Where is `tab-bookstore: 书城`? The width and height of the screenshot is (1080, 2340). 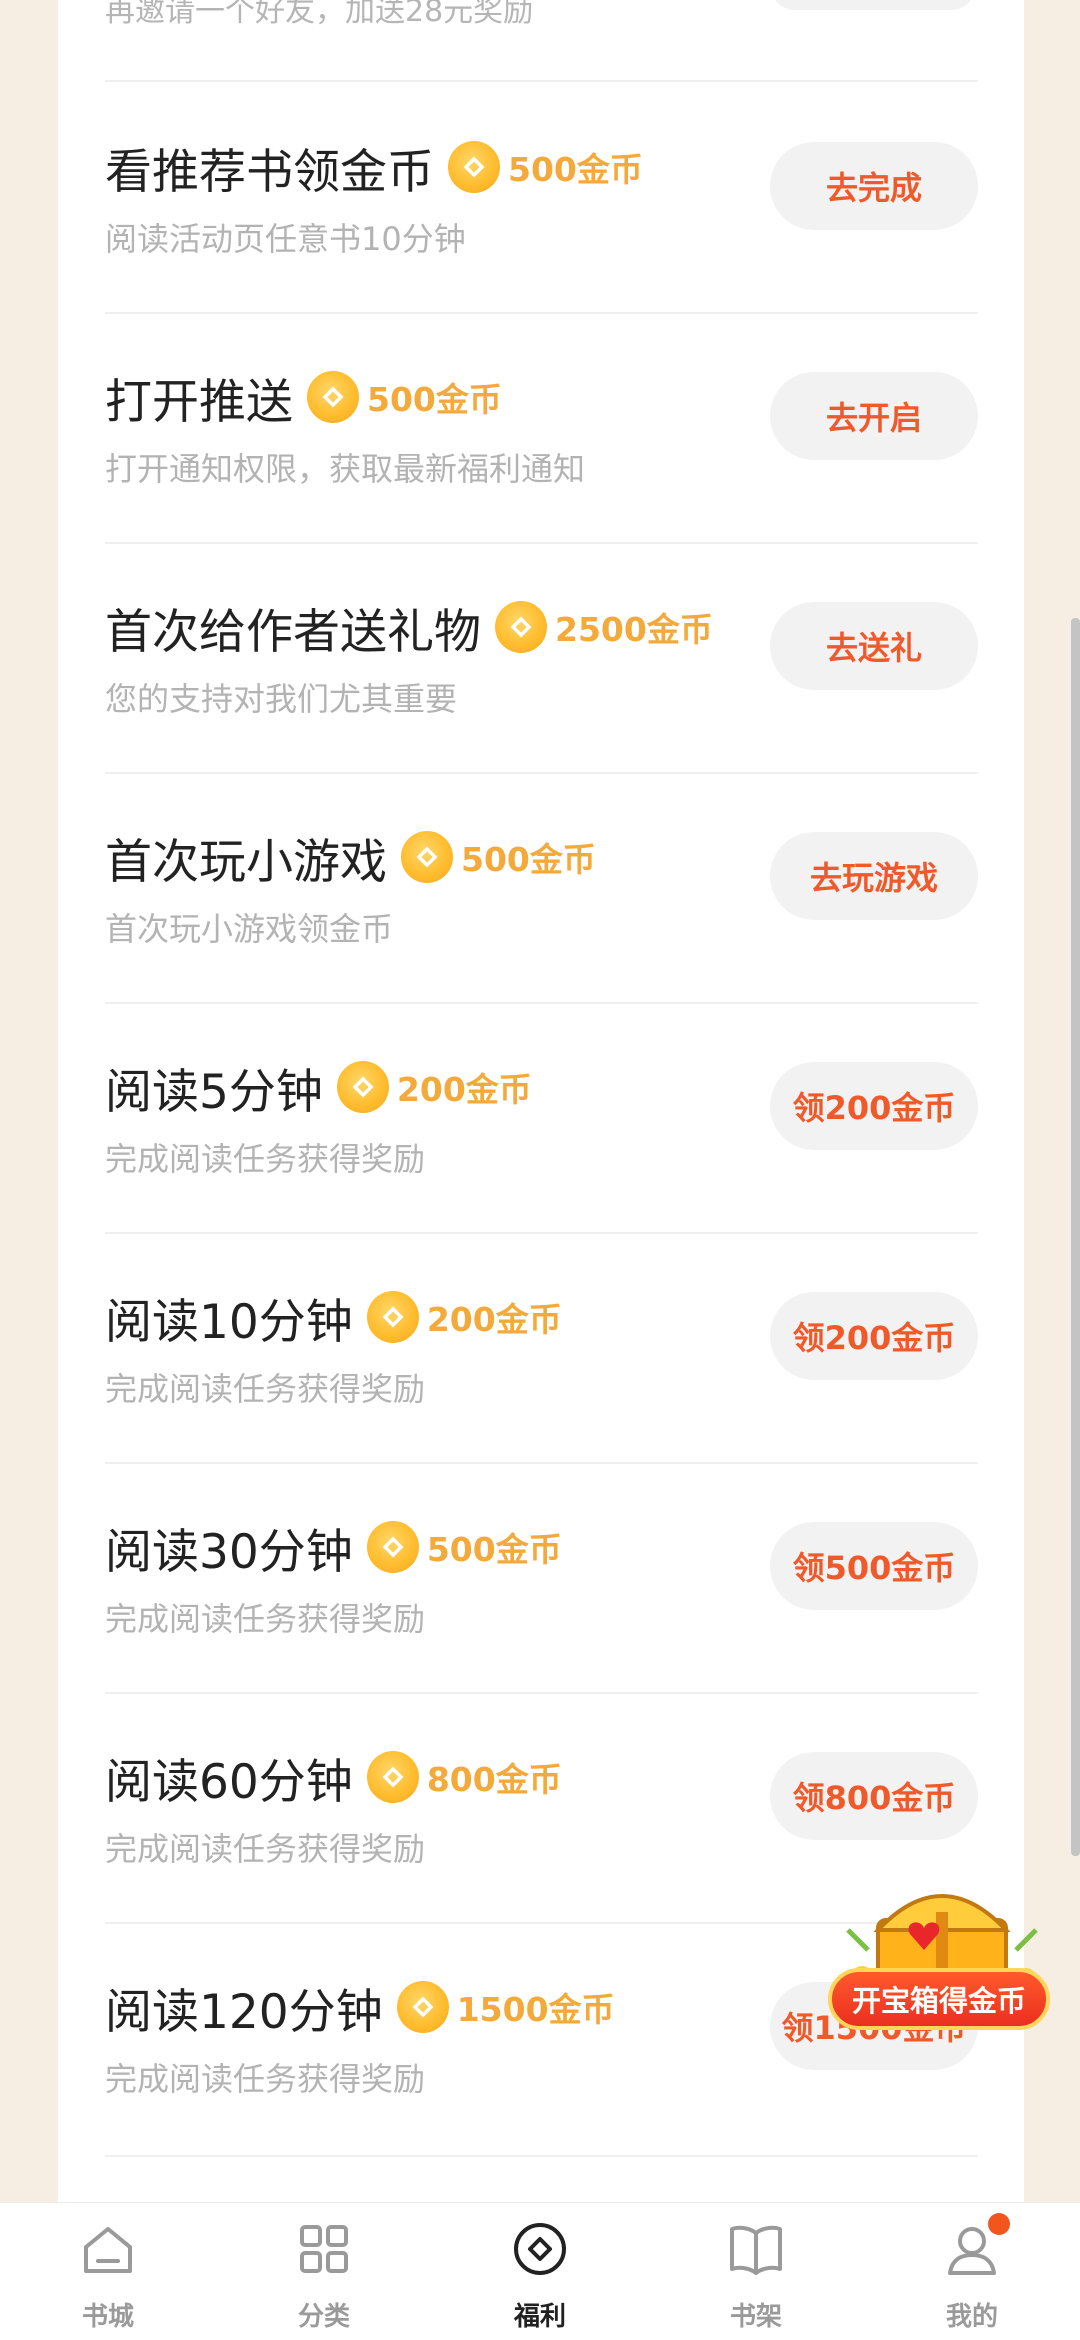 tab-bookstore: 书城 is located at coordinates (108, 2271).